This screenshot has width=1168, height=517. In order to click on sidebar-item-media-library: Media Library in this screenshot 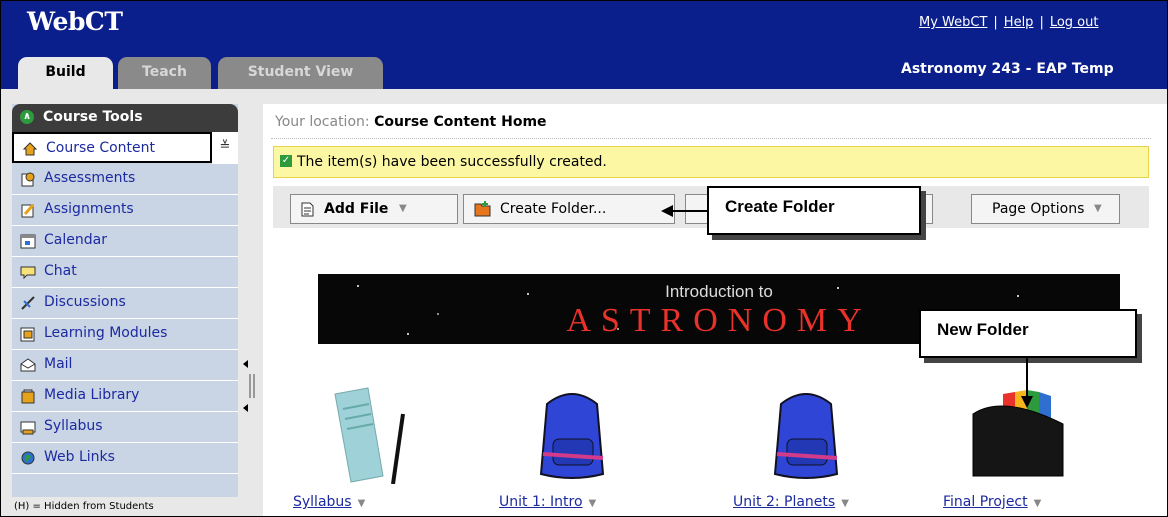, I will do `click(125, 396)`.